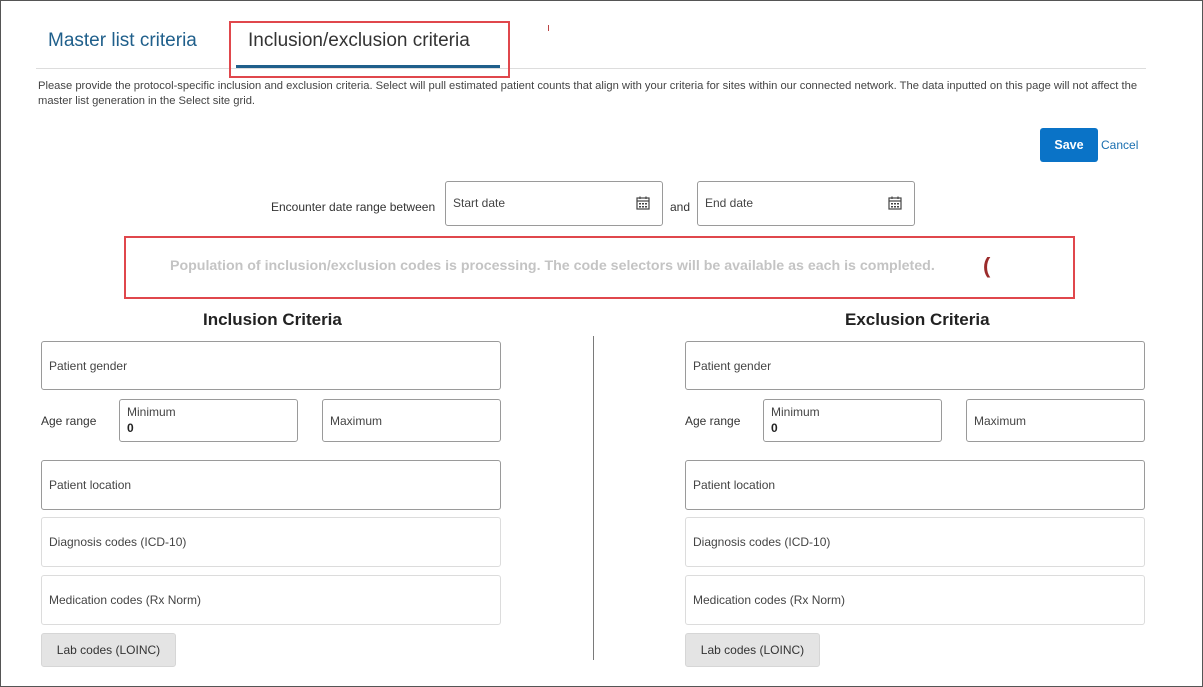 The image size is (1203, 687). What do you see at coordinates (479, 203) in the screenshot?
I see `start-date-placeholder: Start date` at bounding box center [479, 203].